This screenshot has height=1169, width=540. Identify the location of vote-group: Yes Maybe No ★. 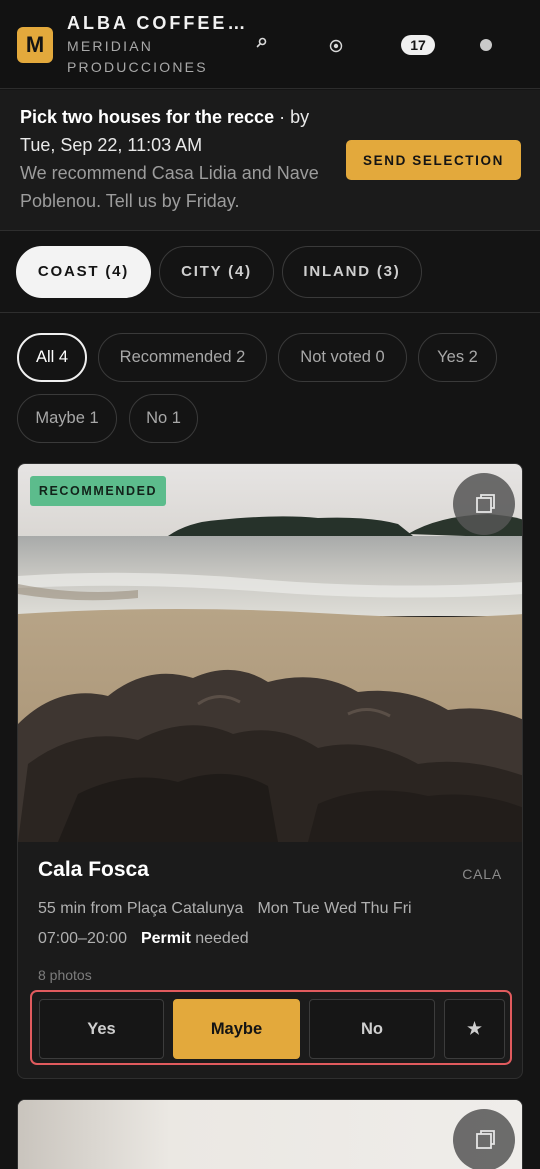
(271, 1027).